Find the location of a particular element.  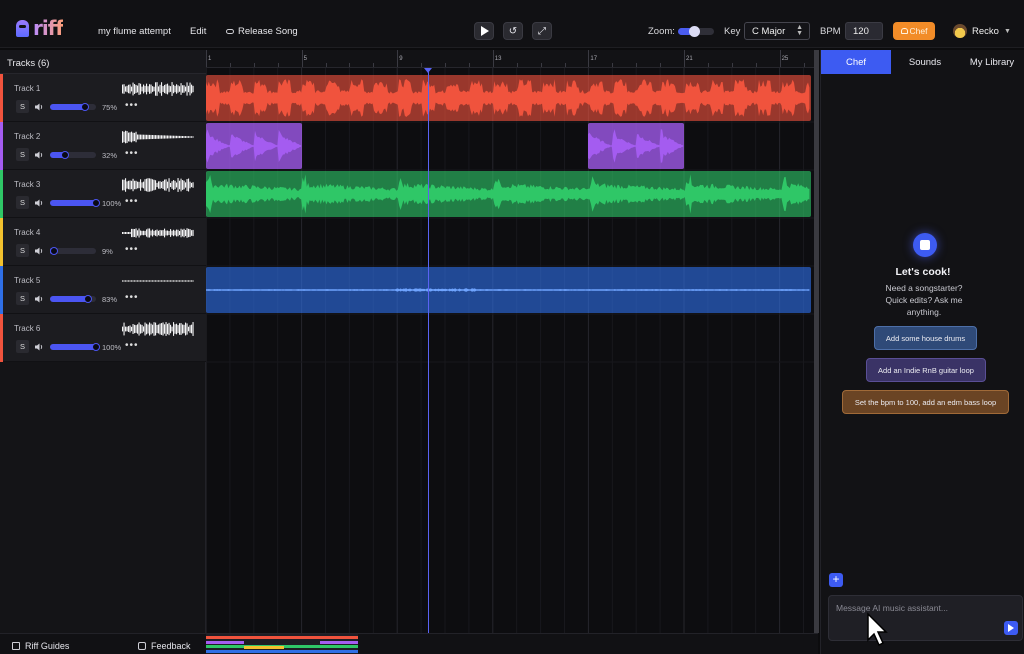

updown-chevron-icon: ▲ ▼ is located at coordinates (799, 30).